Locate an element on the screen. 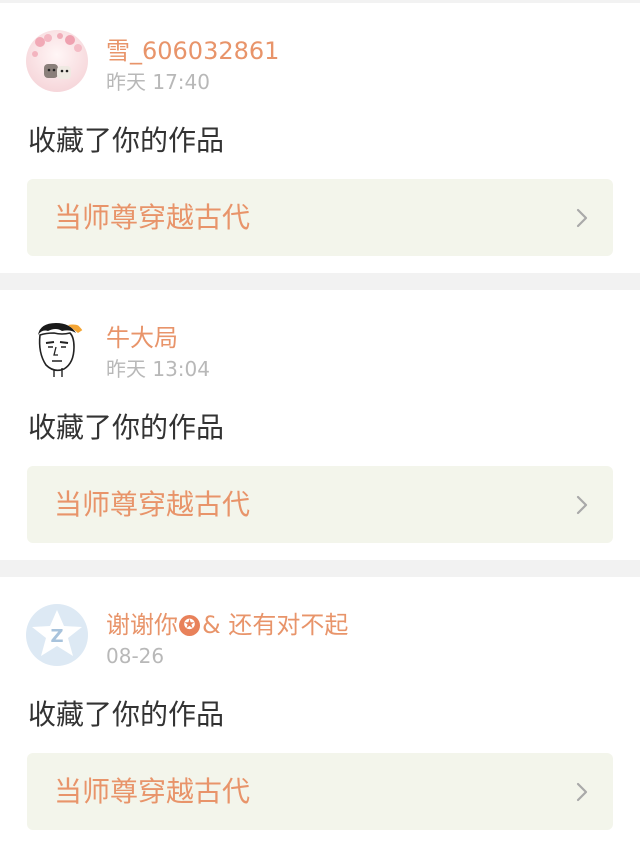 The height and width of the screenshot is (847, 640). user-meta: 牛大局 昨天 13:04 is located at coordinates (158, 350).